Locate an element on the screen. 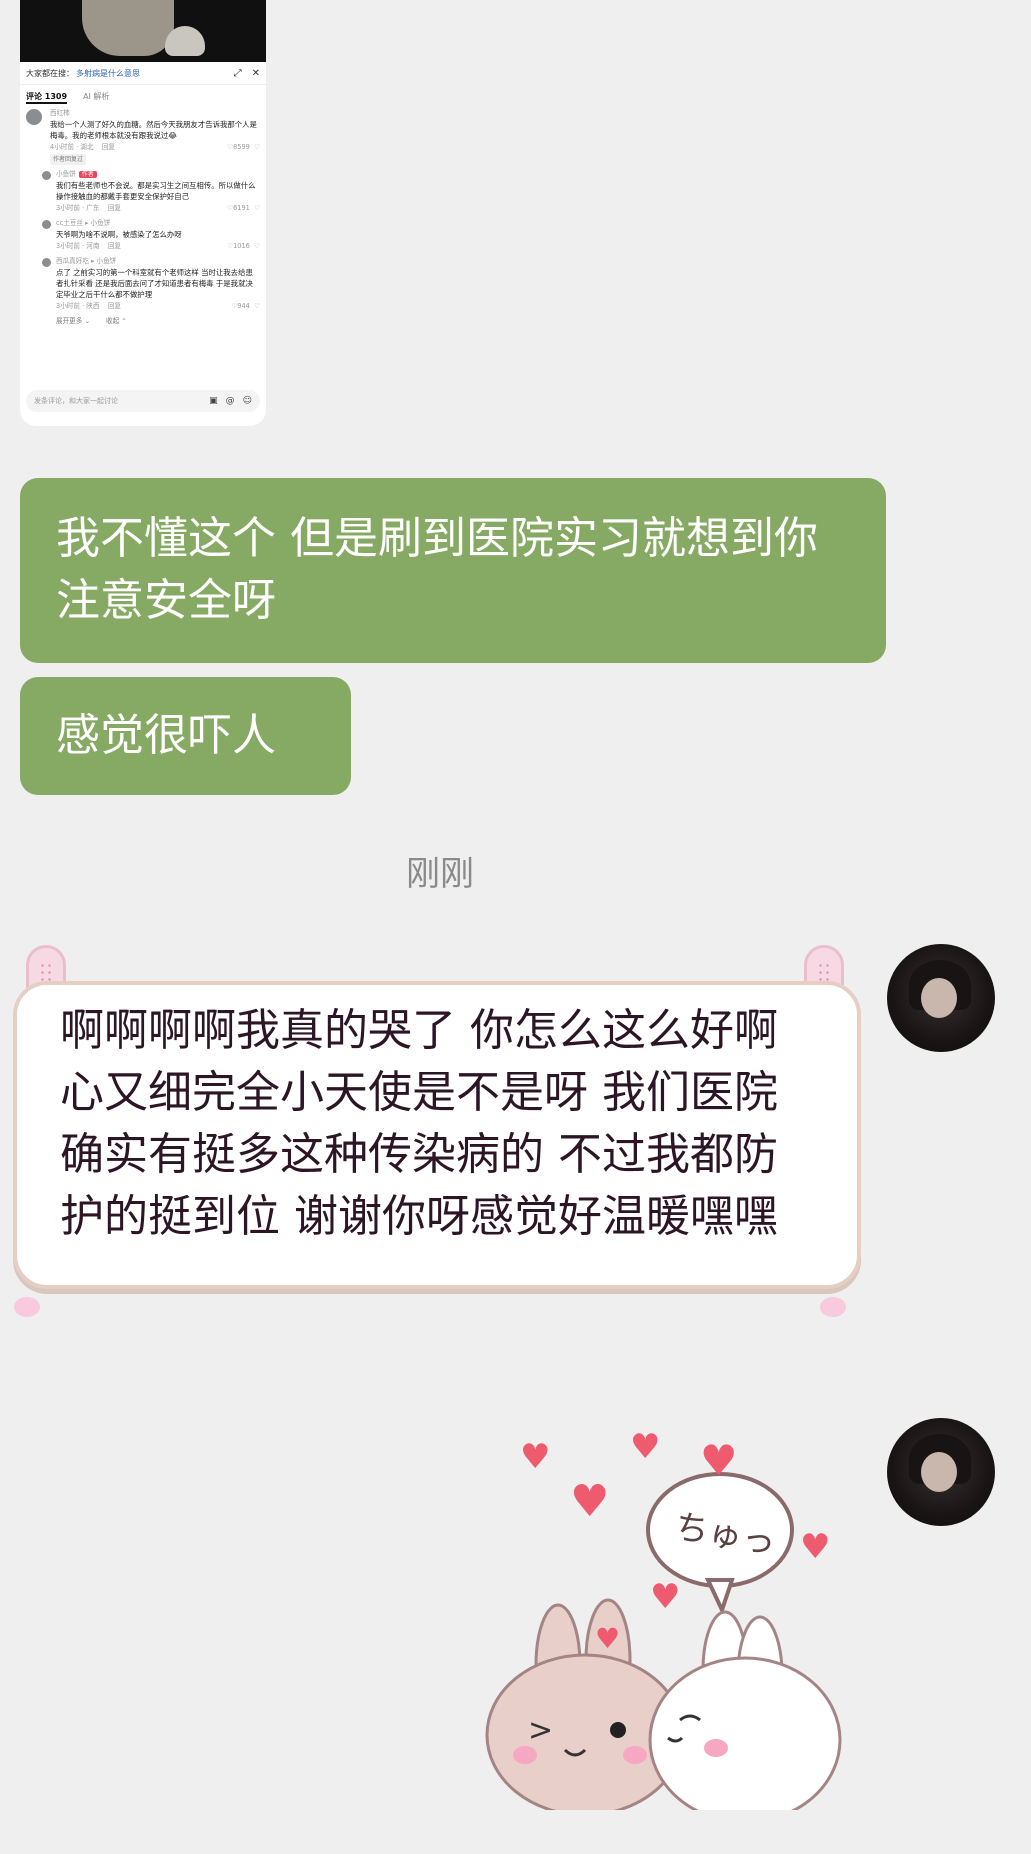  like-count: 944 is located at coordinates (243, 306).